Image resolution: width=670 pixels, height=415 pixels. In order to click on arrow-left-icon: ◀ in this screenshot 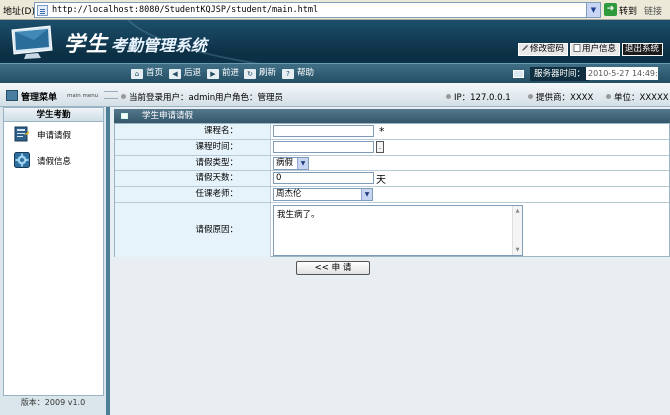, I will do `click(175, 74)`.